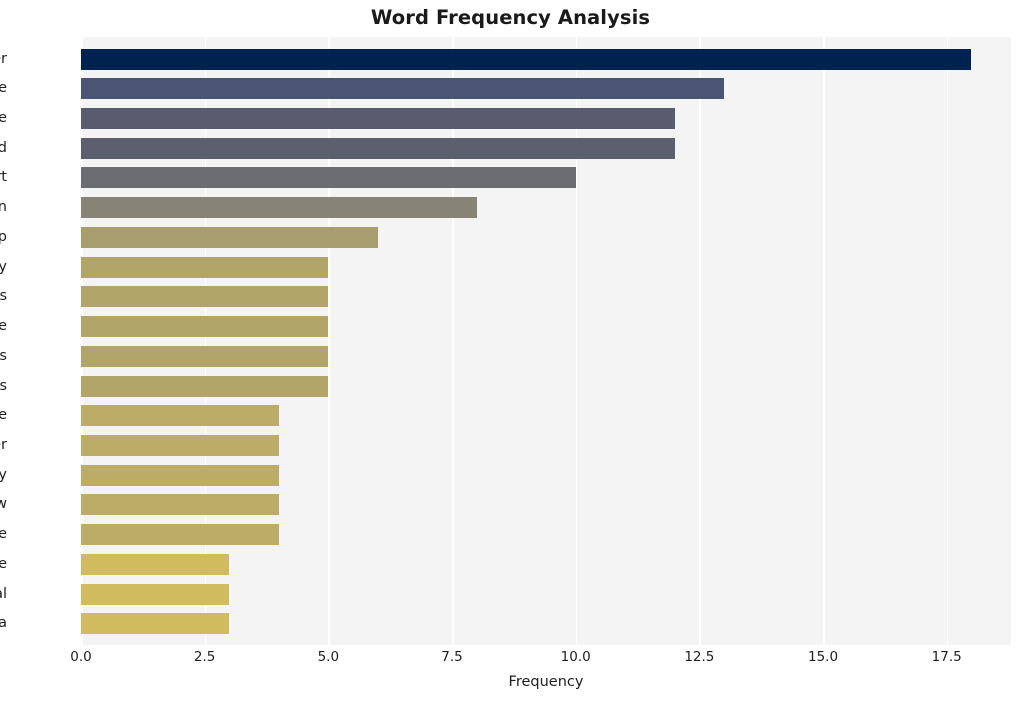 Image resolution: width=1021 pixels, height=701 pixels. Describe the element at coordinates (3, 326) in the screenshot. I see `y-axis-tick-label: like` at that location.